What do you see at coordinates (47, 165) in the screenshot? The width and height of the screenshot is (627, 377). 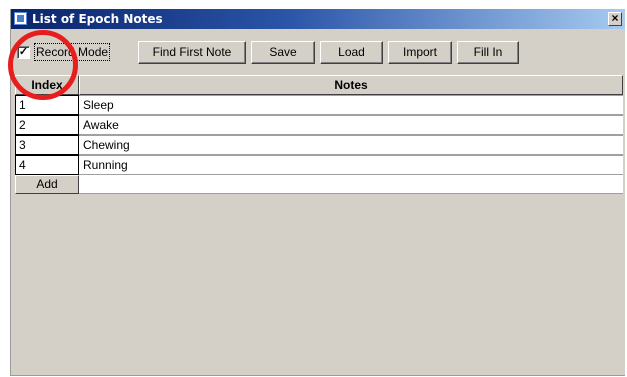 I see `index-cell: 4` at bounding box center [47, 165].